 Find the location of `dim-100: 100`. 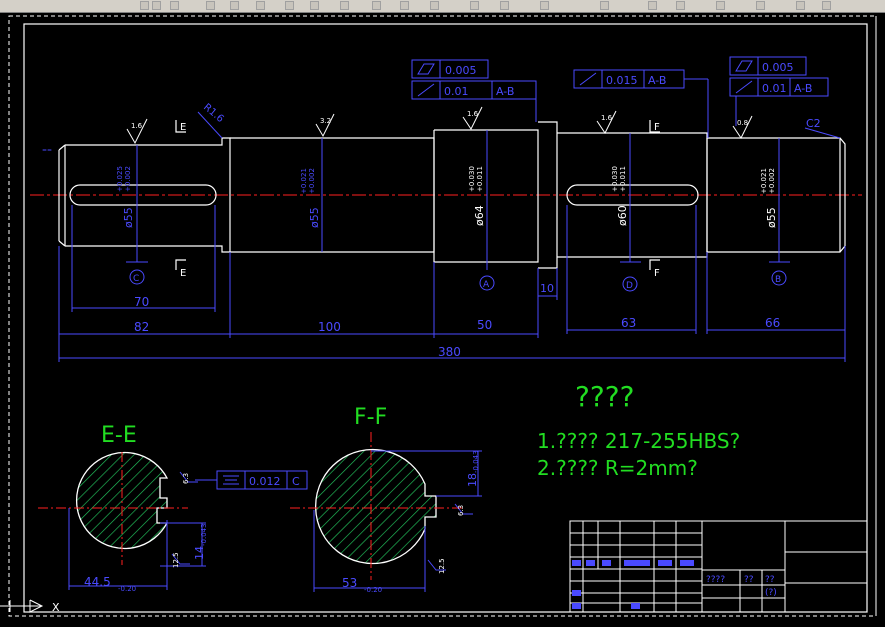

dim-100: 100 is located at coordinates (329, 327).